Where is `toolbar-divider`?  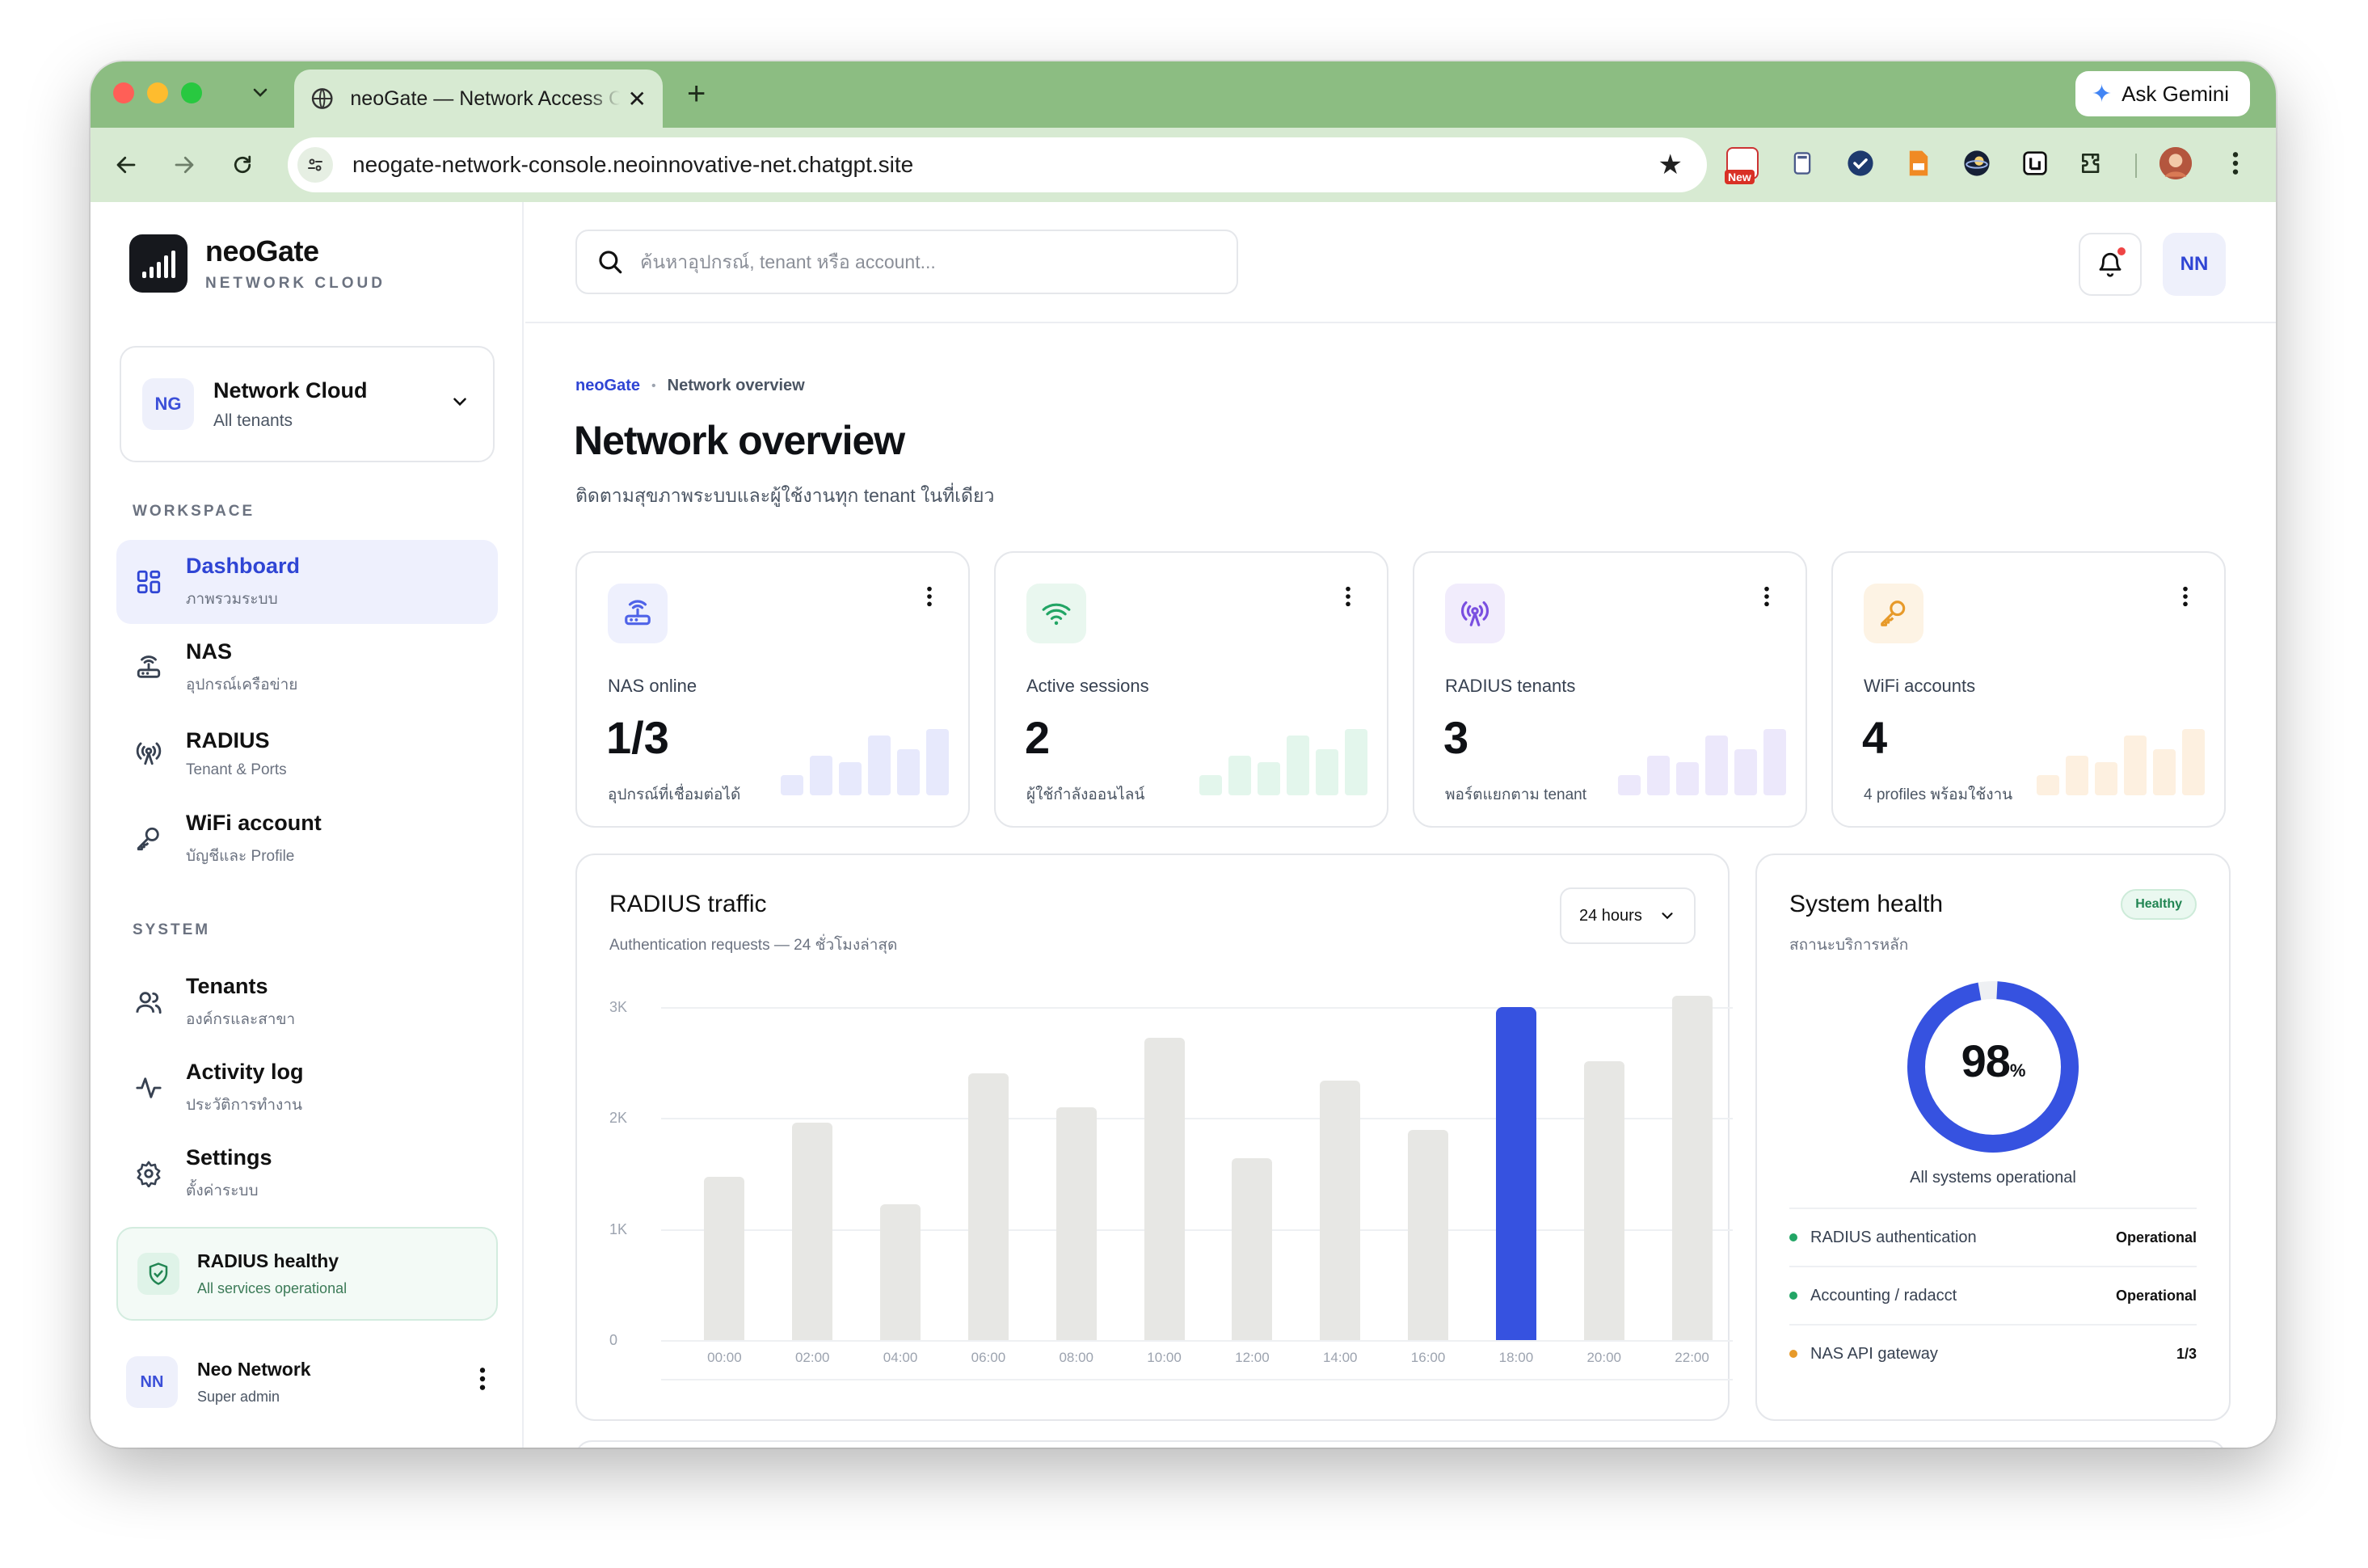
toolbar-divider is located at coordinates (2136, 166).